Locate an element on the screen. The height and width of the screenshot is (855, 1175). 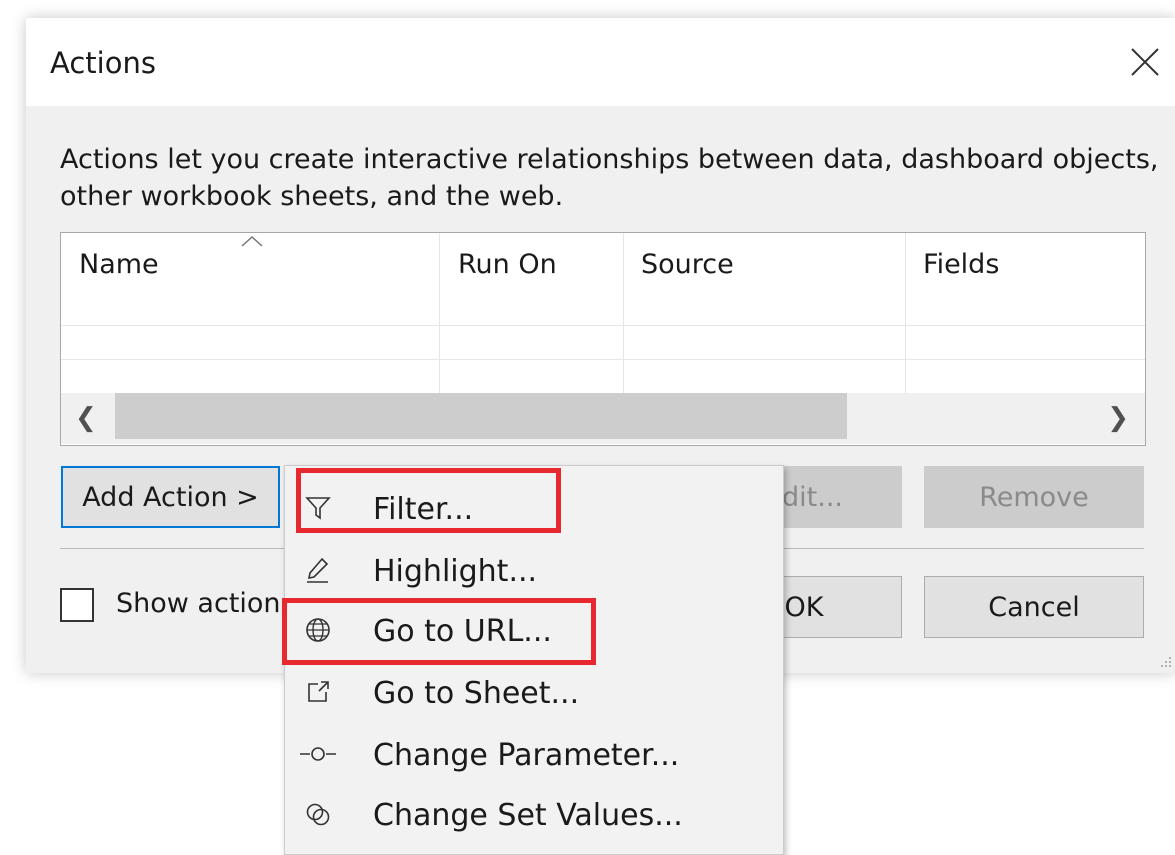
horizontal-scrollbar: ❮ ❯ is located at coordinates (603, 418).